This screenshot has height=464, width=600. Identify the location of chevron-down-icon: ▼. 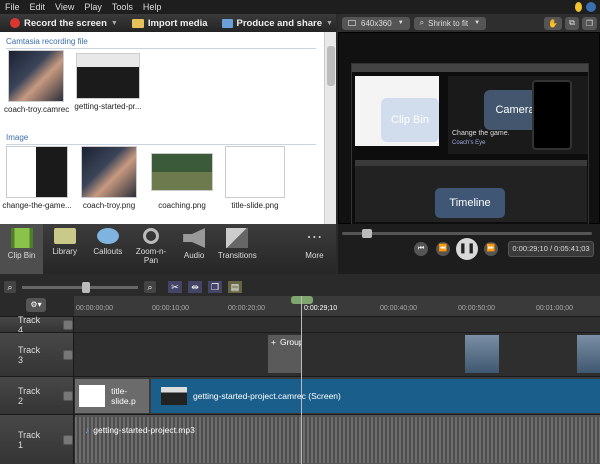
(114, 23).